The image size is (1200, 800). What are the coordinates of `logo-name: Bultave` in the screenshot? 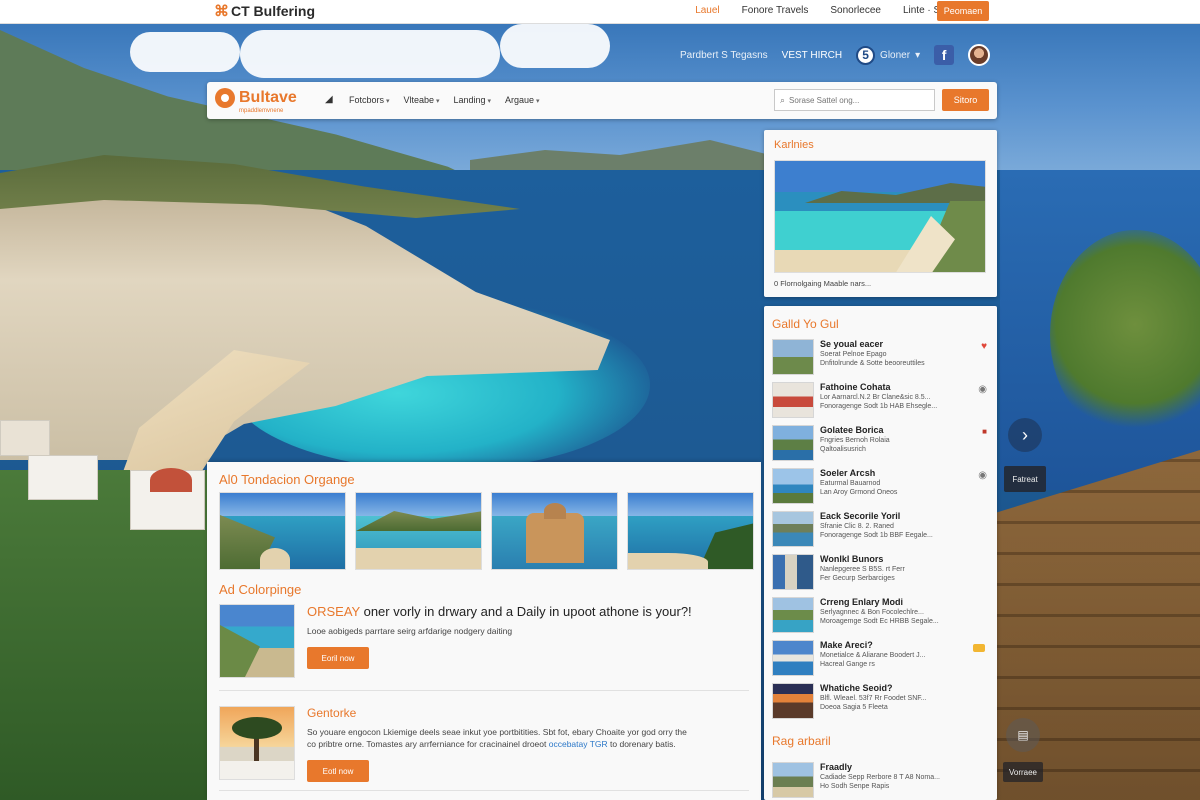 It's located at (268, 97).